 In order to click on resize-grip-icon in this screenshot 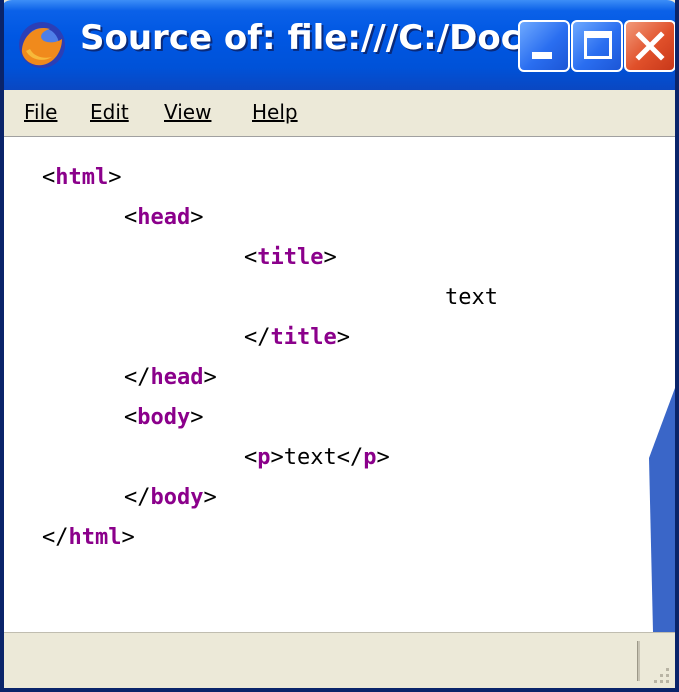, I will do `click(660, 674)`.